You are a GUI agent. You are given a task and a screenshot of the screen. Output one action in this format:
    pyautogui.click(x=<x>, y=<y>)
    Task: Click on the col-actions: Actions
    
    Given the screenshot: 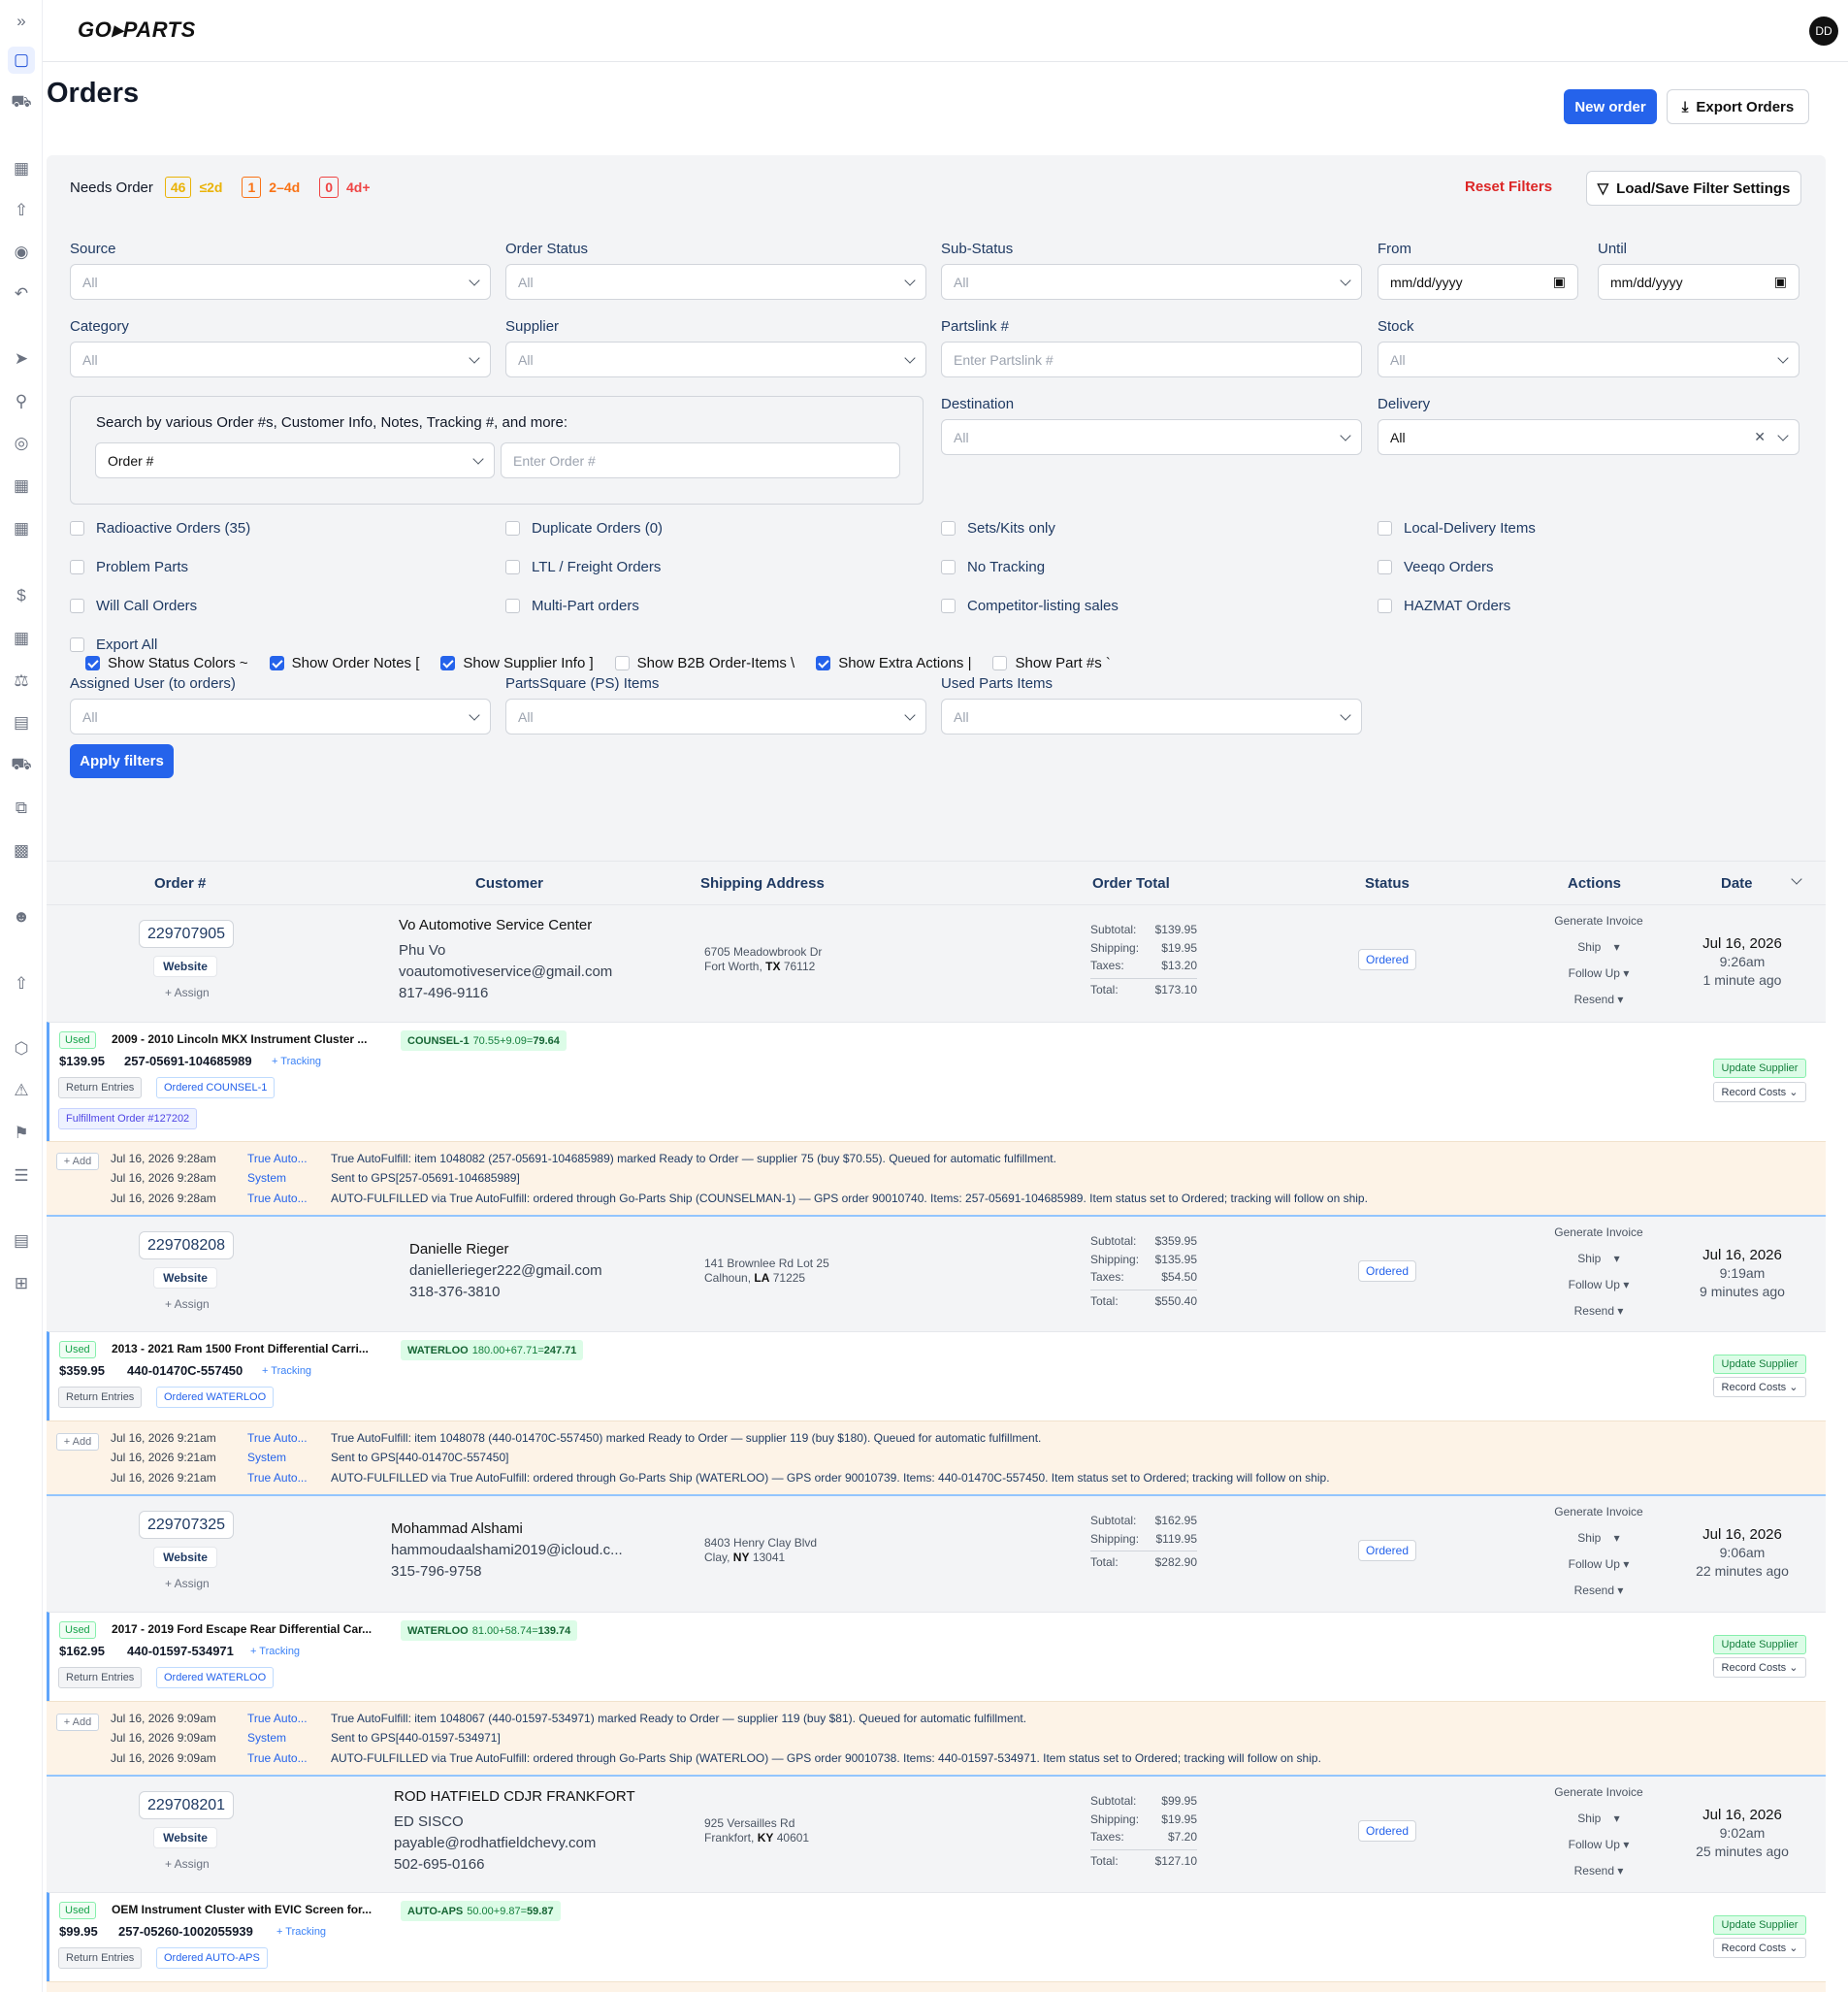 What is the action you would take?
    pyautogui.click(x=1594, y=883)
    